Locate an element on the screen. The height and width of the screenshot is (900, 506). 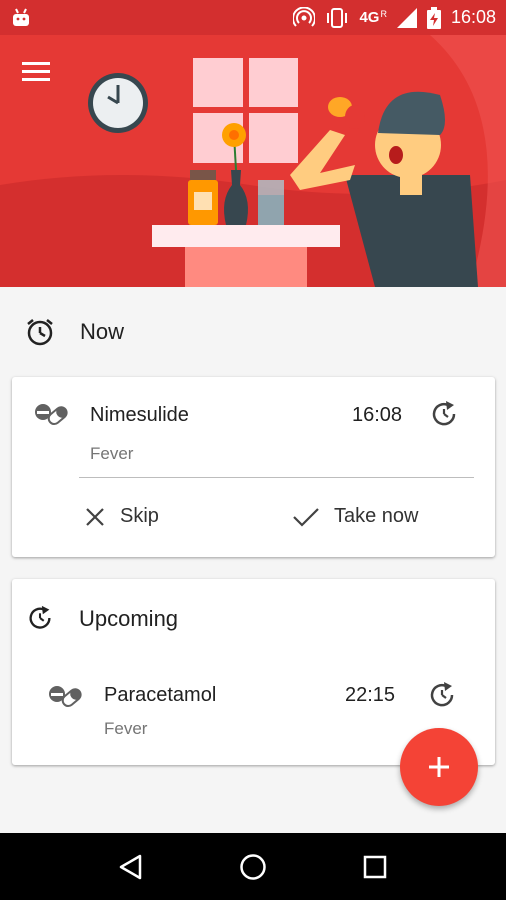
system-nav-bar is located at coordinates (253, 866).